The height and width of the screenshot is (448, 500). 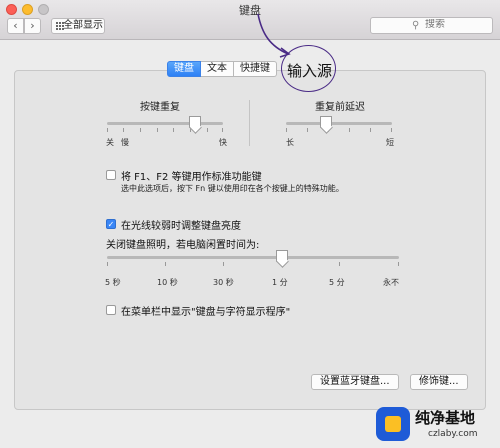 What do you see at coordinates (111, 310) in the screenshot?
I see `menu-bar-checkbox` at bounding box center [111, 310].